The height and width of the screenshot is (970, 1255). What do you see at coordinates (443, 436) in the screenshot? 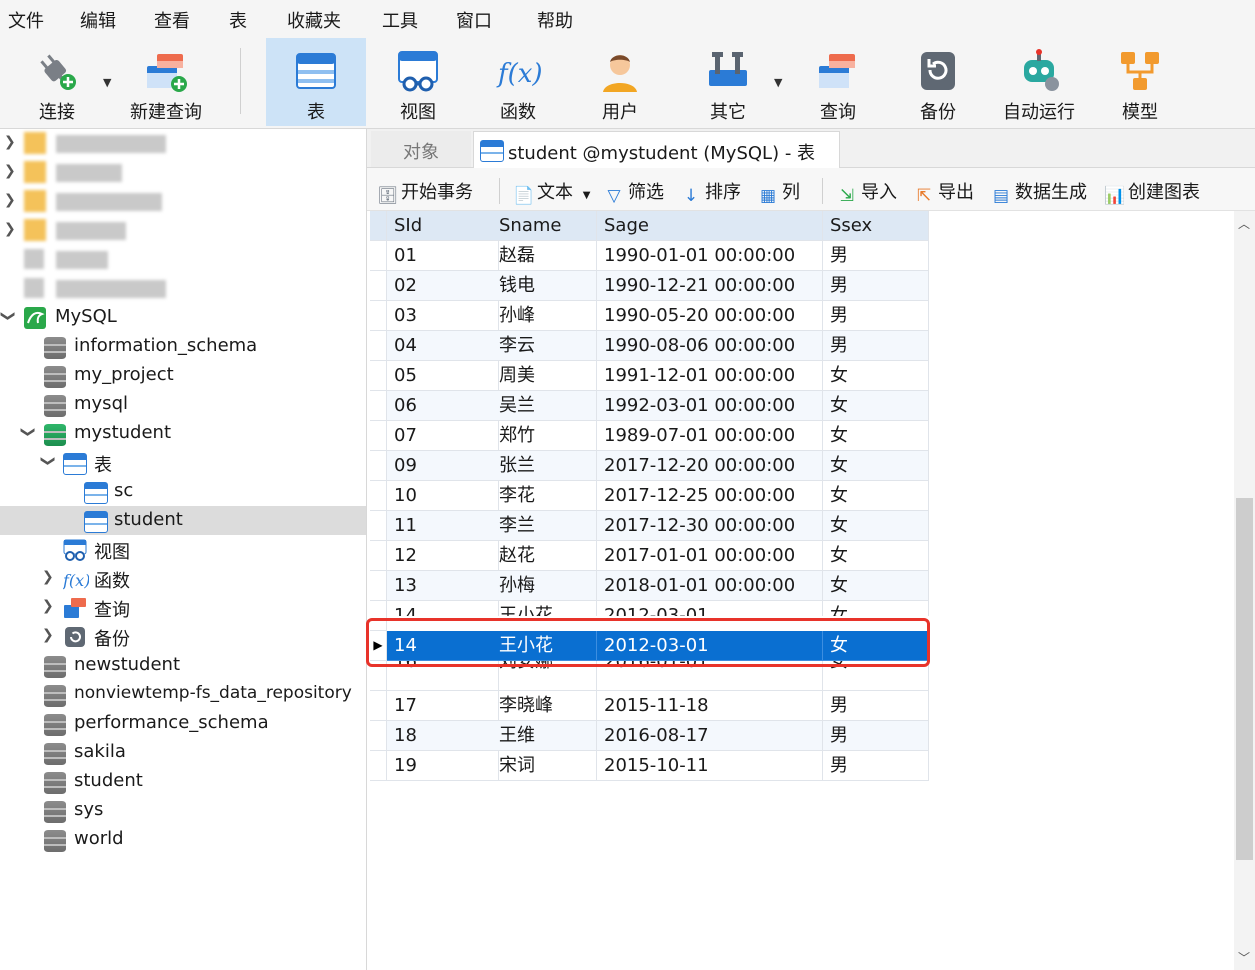
I see `cell-sid: 07` at bounding box center [443, 436].